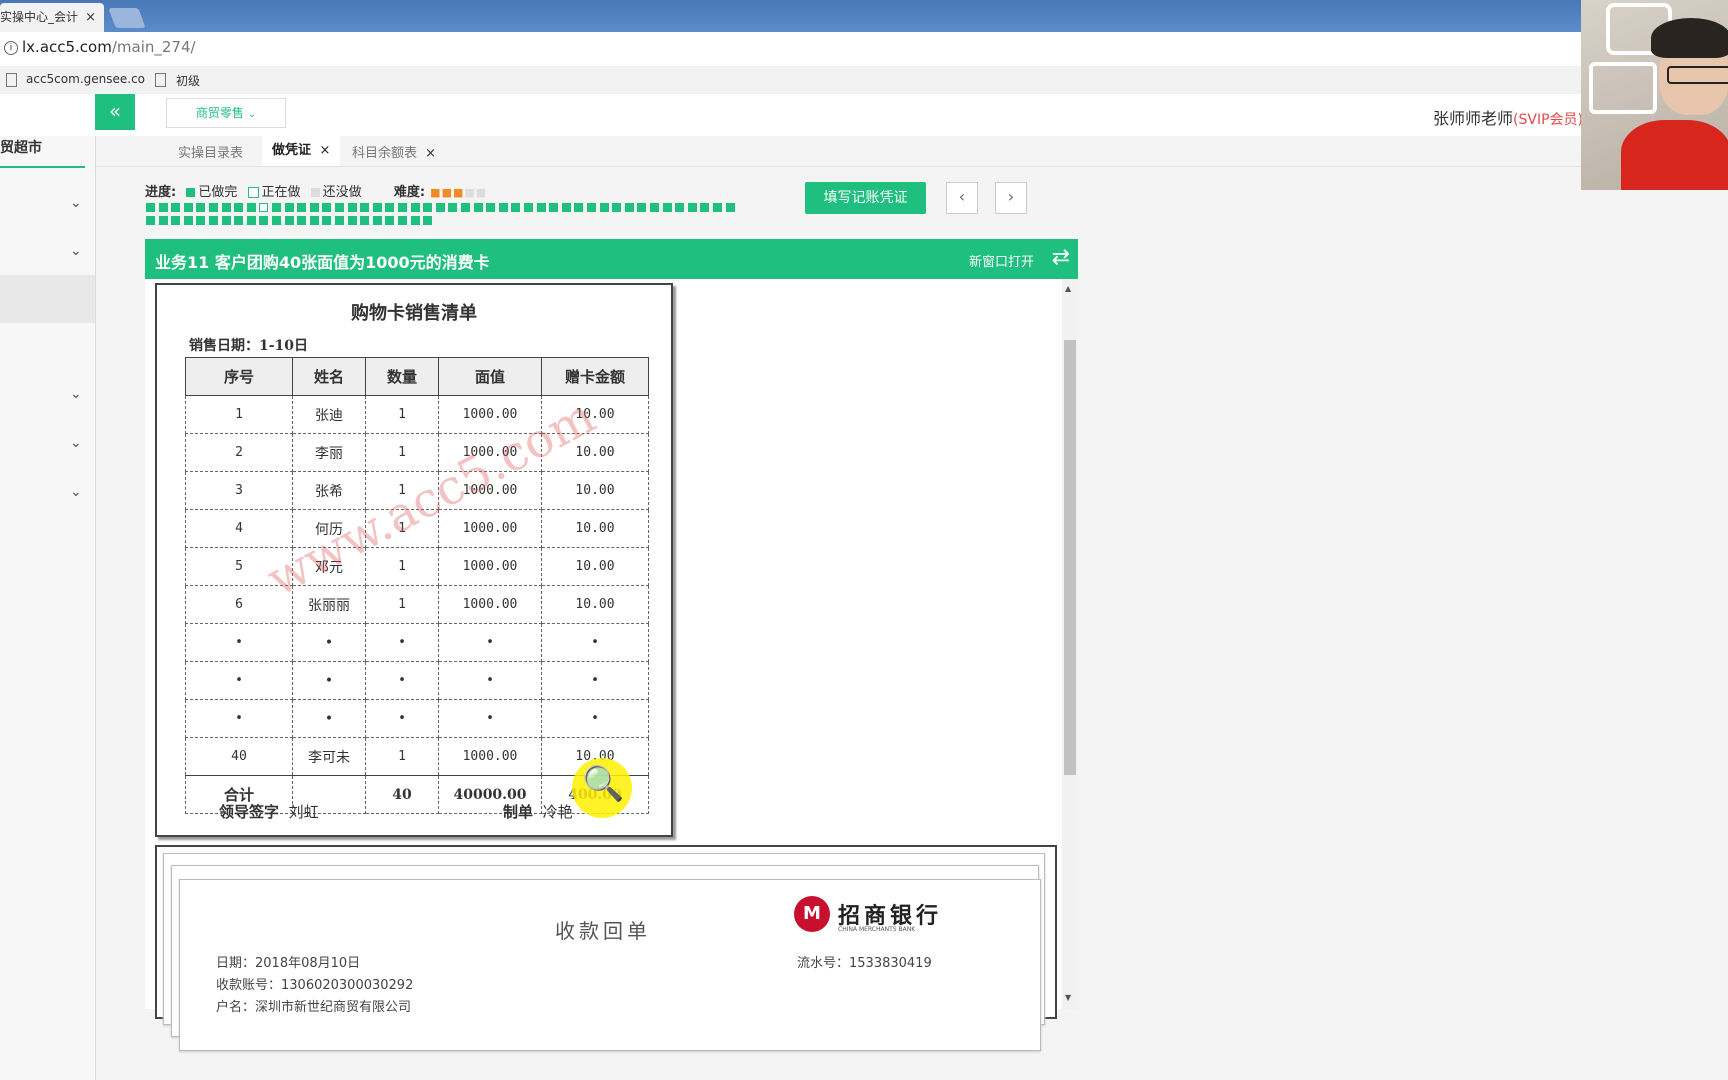 The image size is (1728, 1080). What do you see at coordinates (1508, 117) in the screenshot?
I see `user-info: 张师师老师(SVIP会员)` at bounding box center [1508, 117].